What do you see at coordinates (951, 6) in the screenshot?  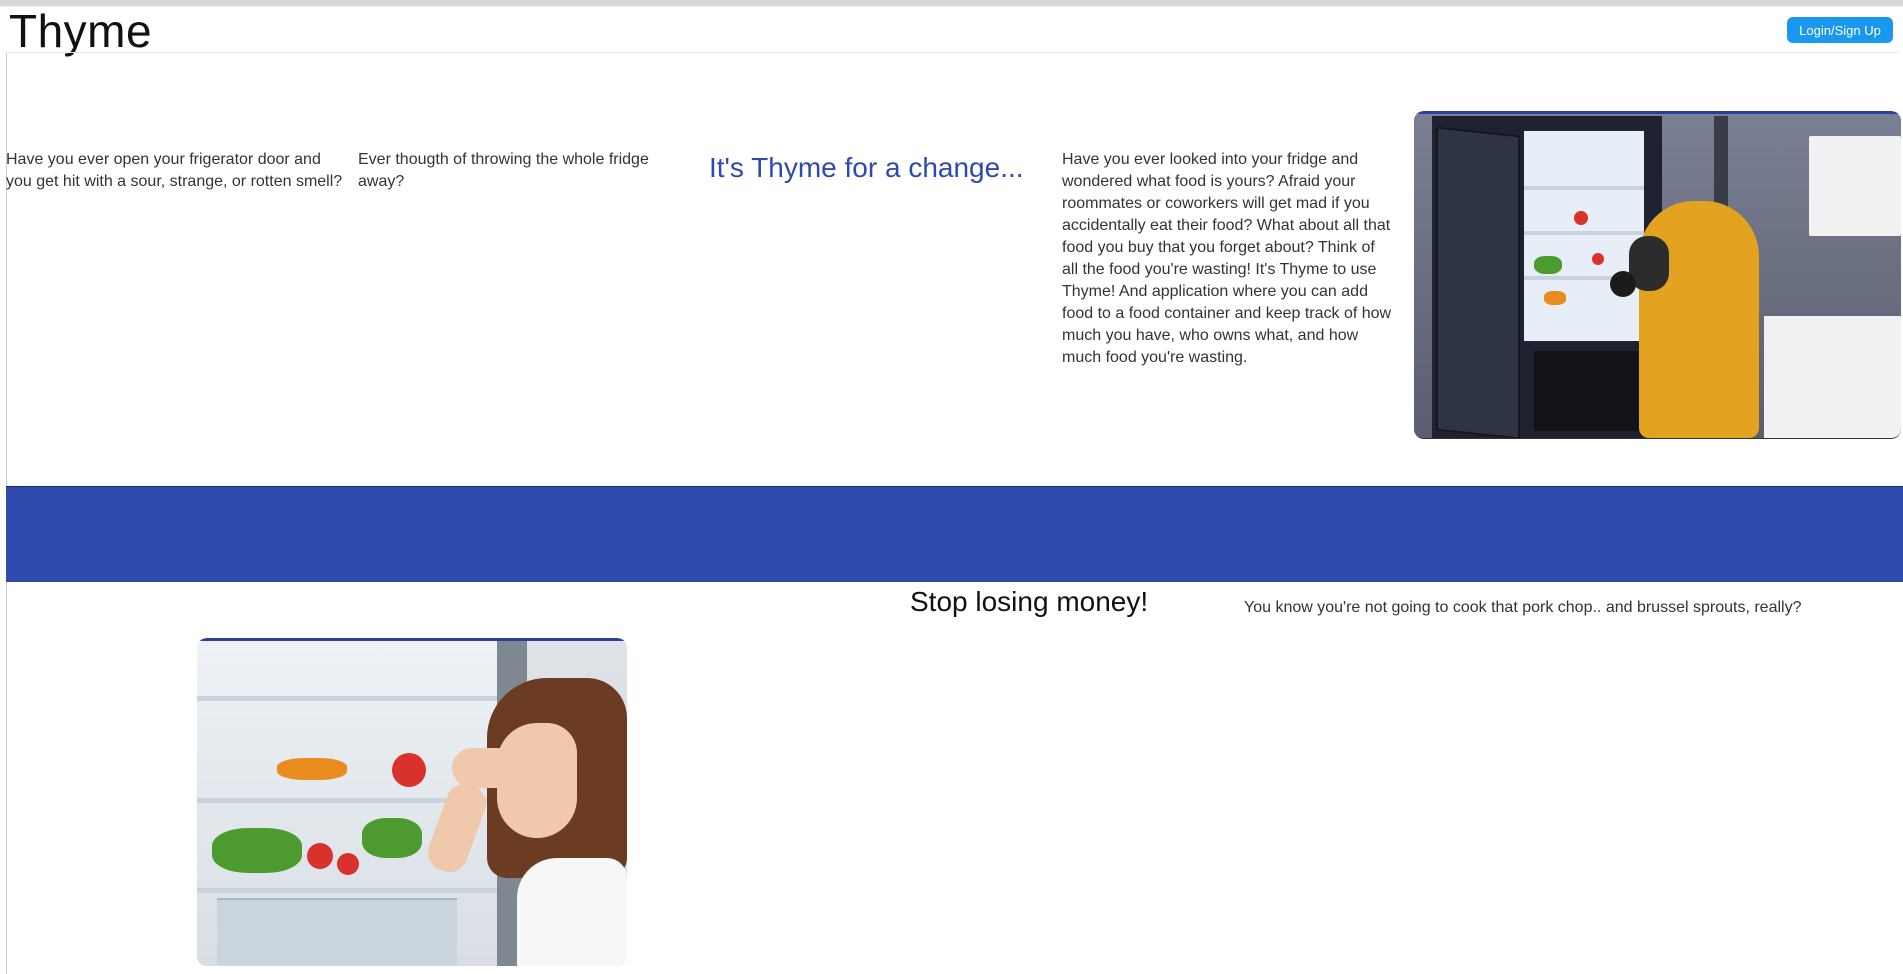 I see `browser-top-edge-line` at bounding box center [951, 6].